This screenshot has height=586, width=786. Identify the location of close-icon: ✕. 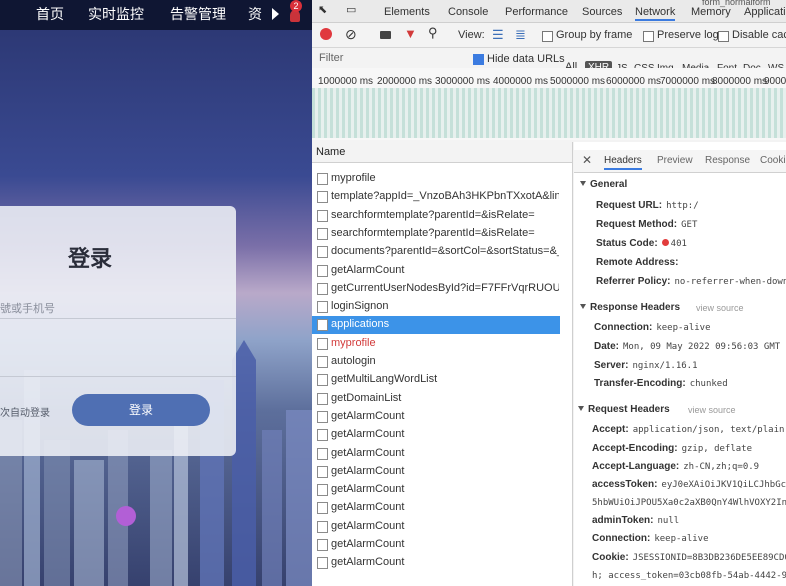
(587, 160).